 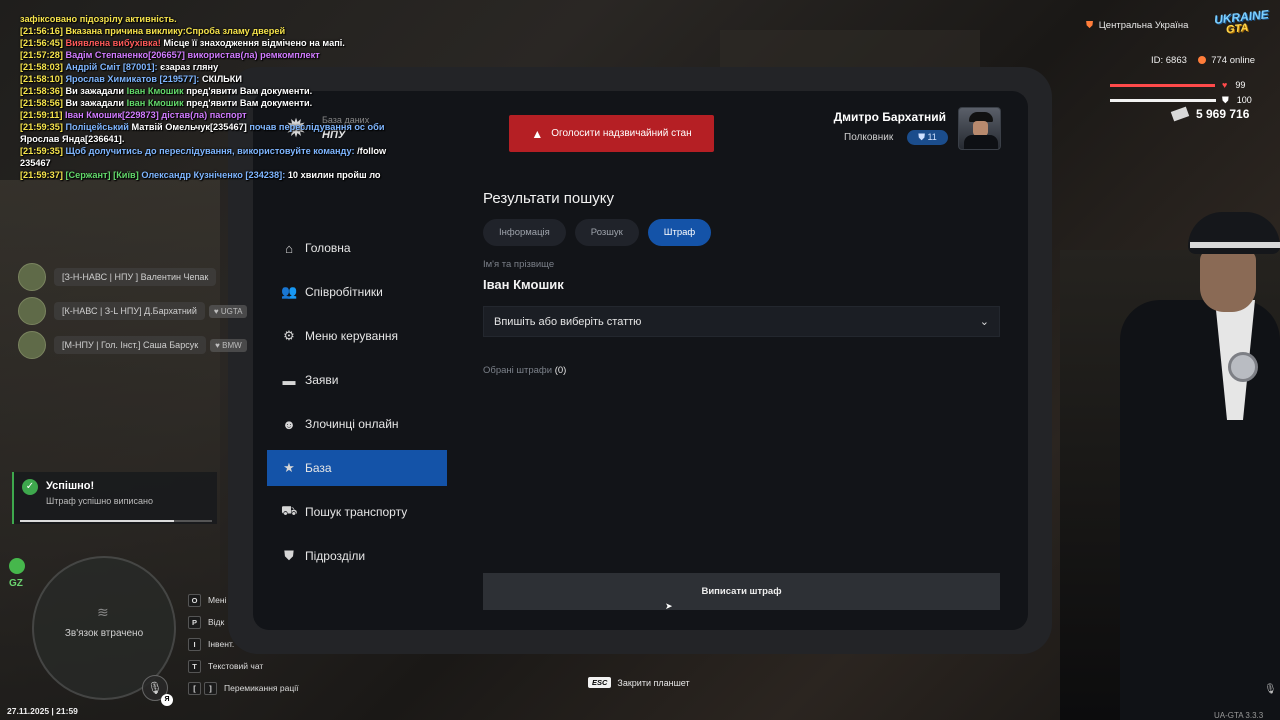 I want to click on close-tablet-hint: ESC Закрити планшет, so click(x=639, y=682).